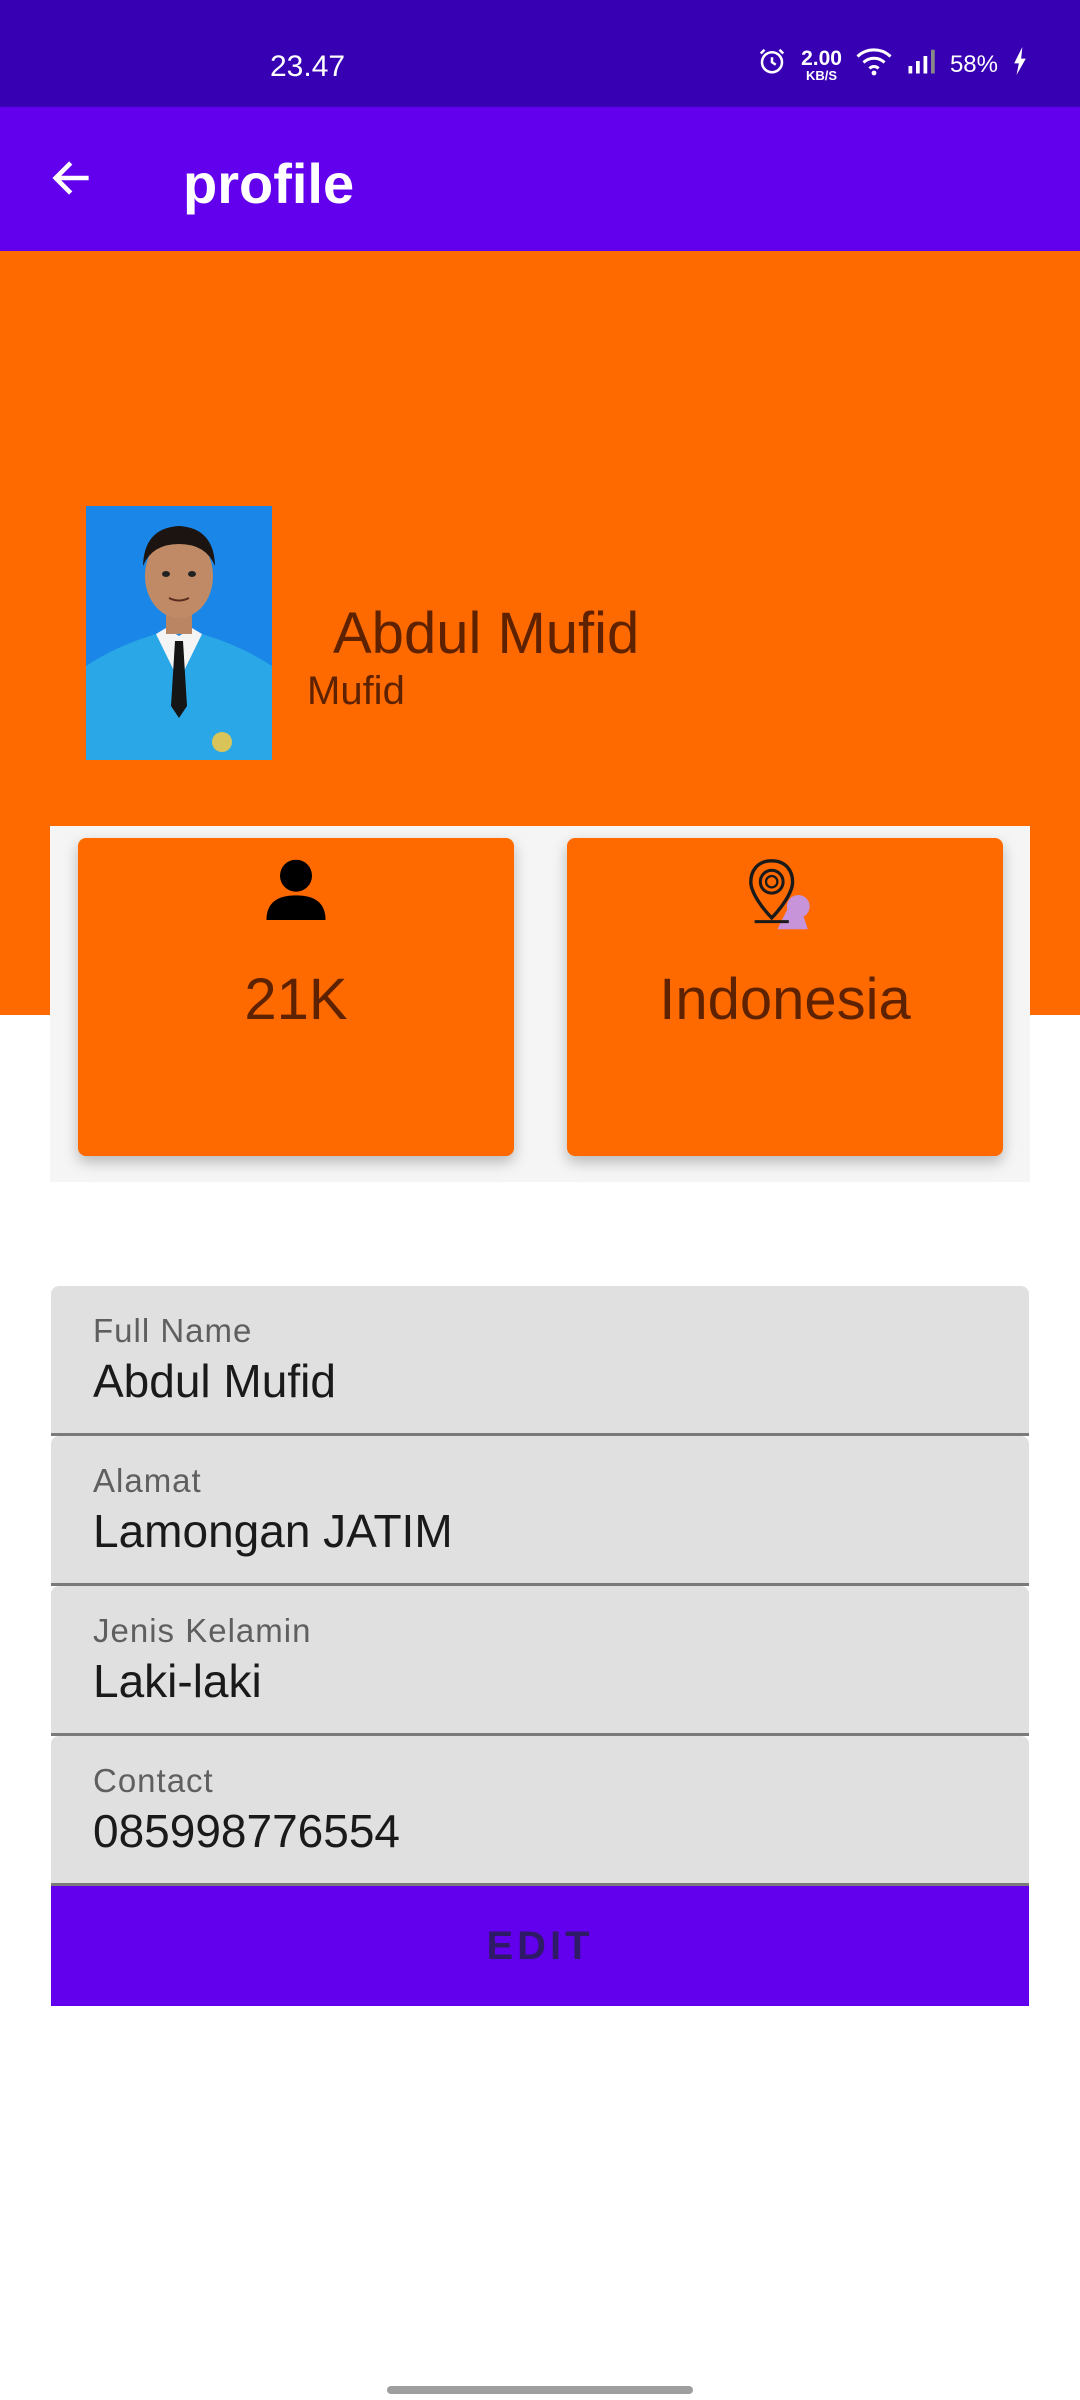 This screenshot has width=1080, height=2400. I want to click on back-button, so click(71, 180).